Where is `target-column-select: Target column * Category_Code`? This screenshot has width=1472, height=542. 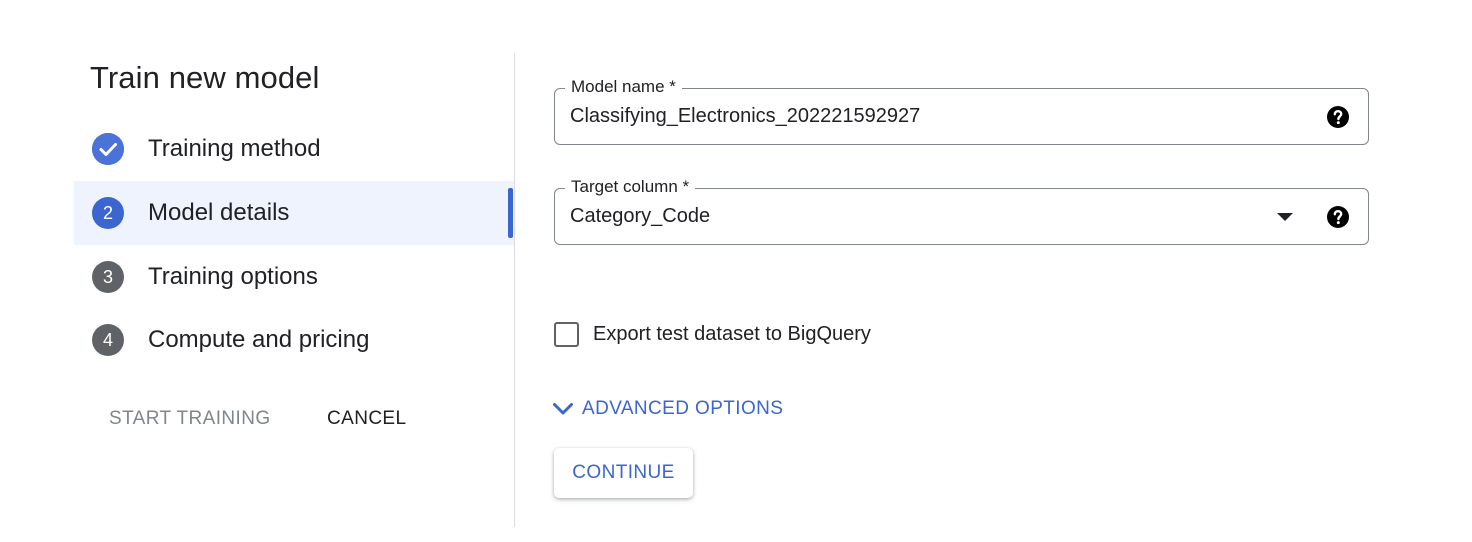
target-column-select: Target column * Category_Code is located at coordinates (961, 211).